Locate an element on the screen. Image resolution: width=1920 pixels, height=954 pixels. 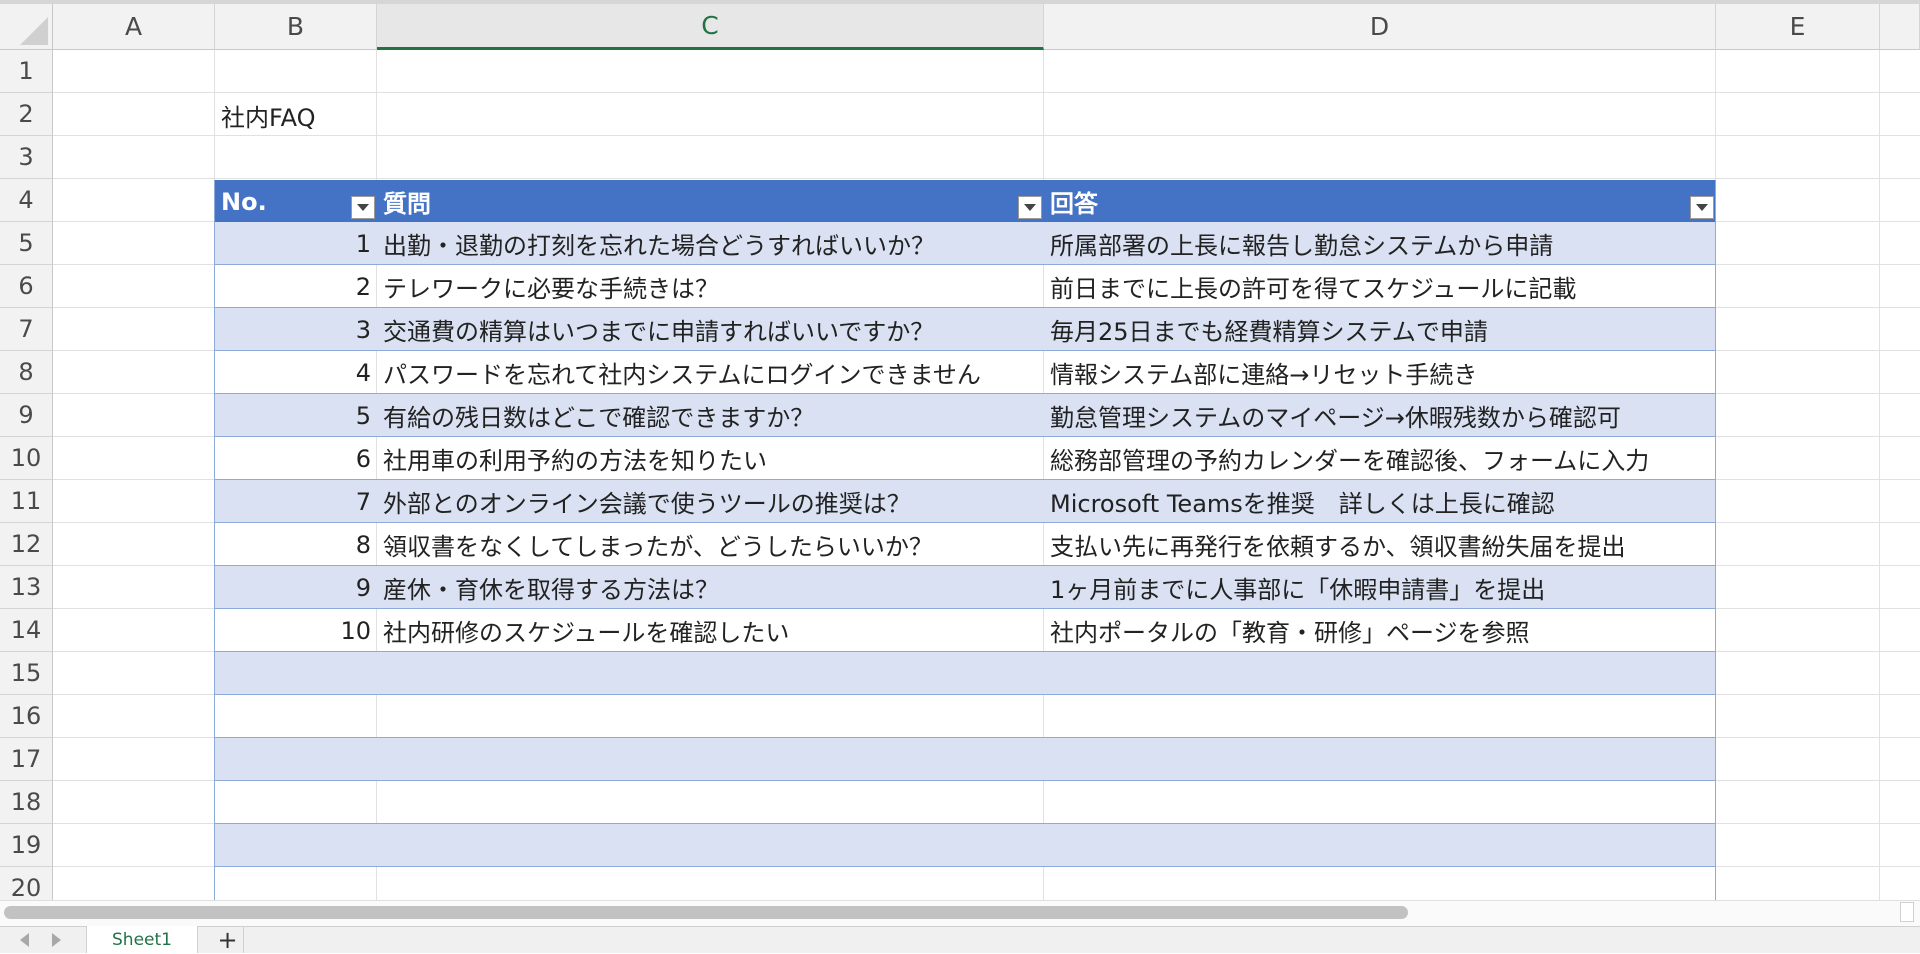
cell-no: 8 is located at coordinates (296, 544).